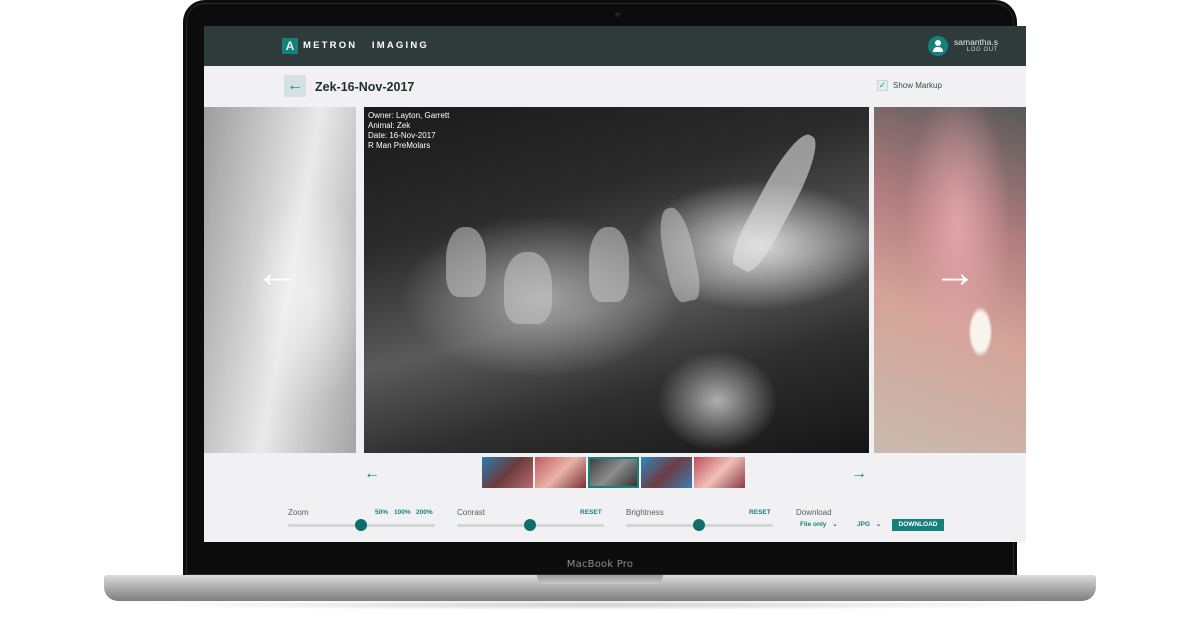 The width and height of the screenshot is (1200, 620). What do you see at coordinates (600, 588) in the screenshot?
I see `laptop-base` at bounding box center [600, 588].